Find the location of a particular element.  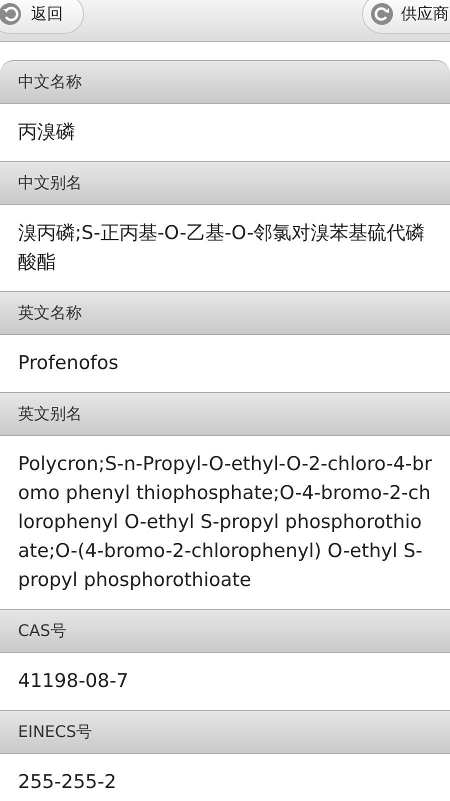

section-label: 英文名称 is located at coordinates (50, 313).